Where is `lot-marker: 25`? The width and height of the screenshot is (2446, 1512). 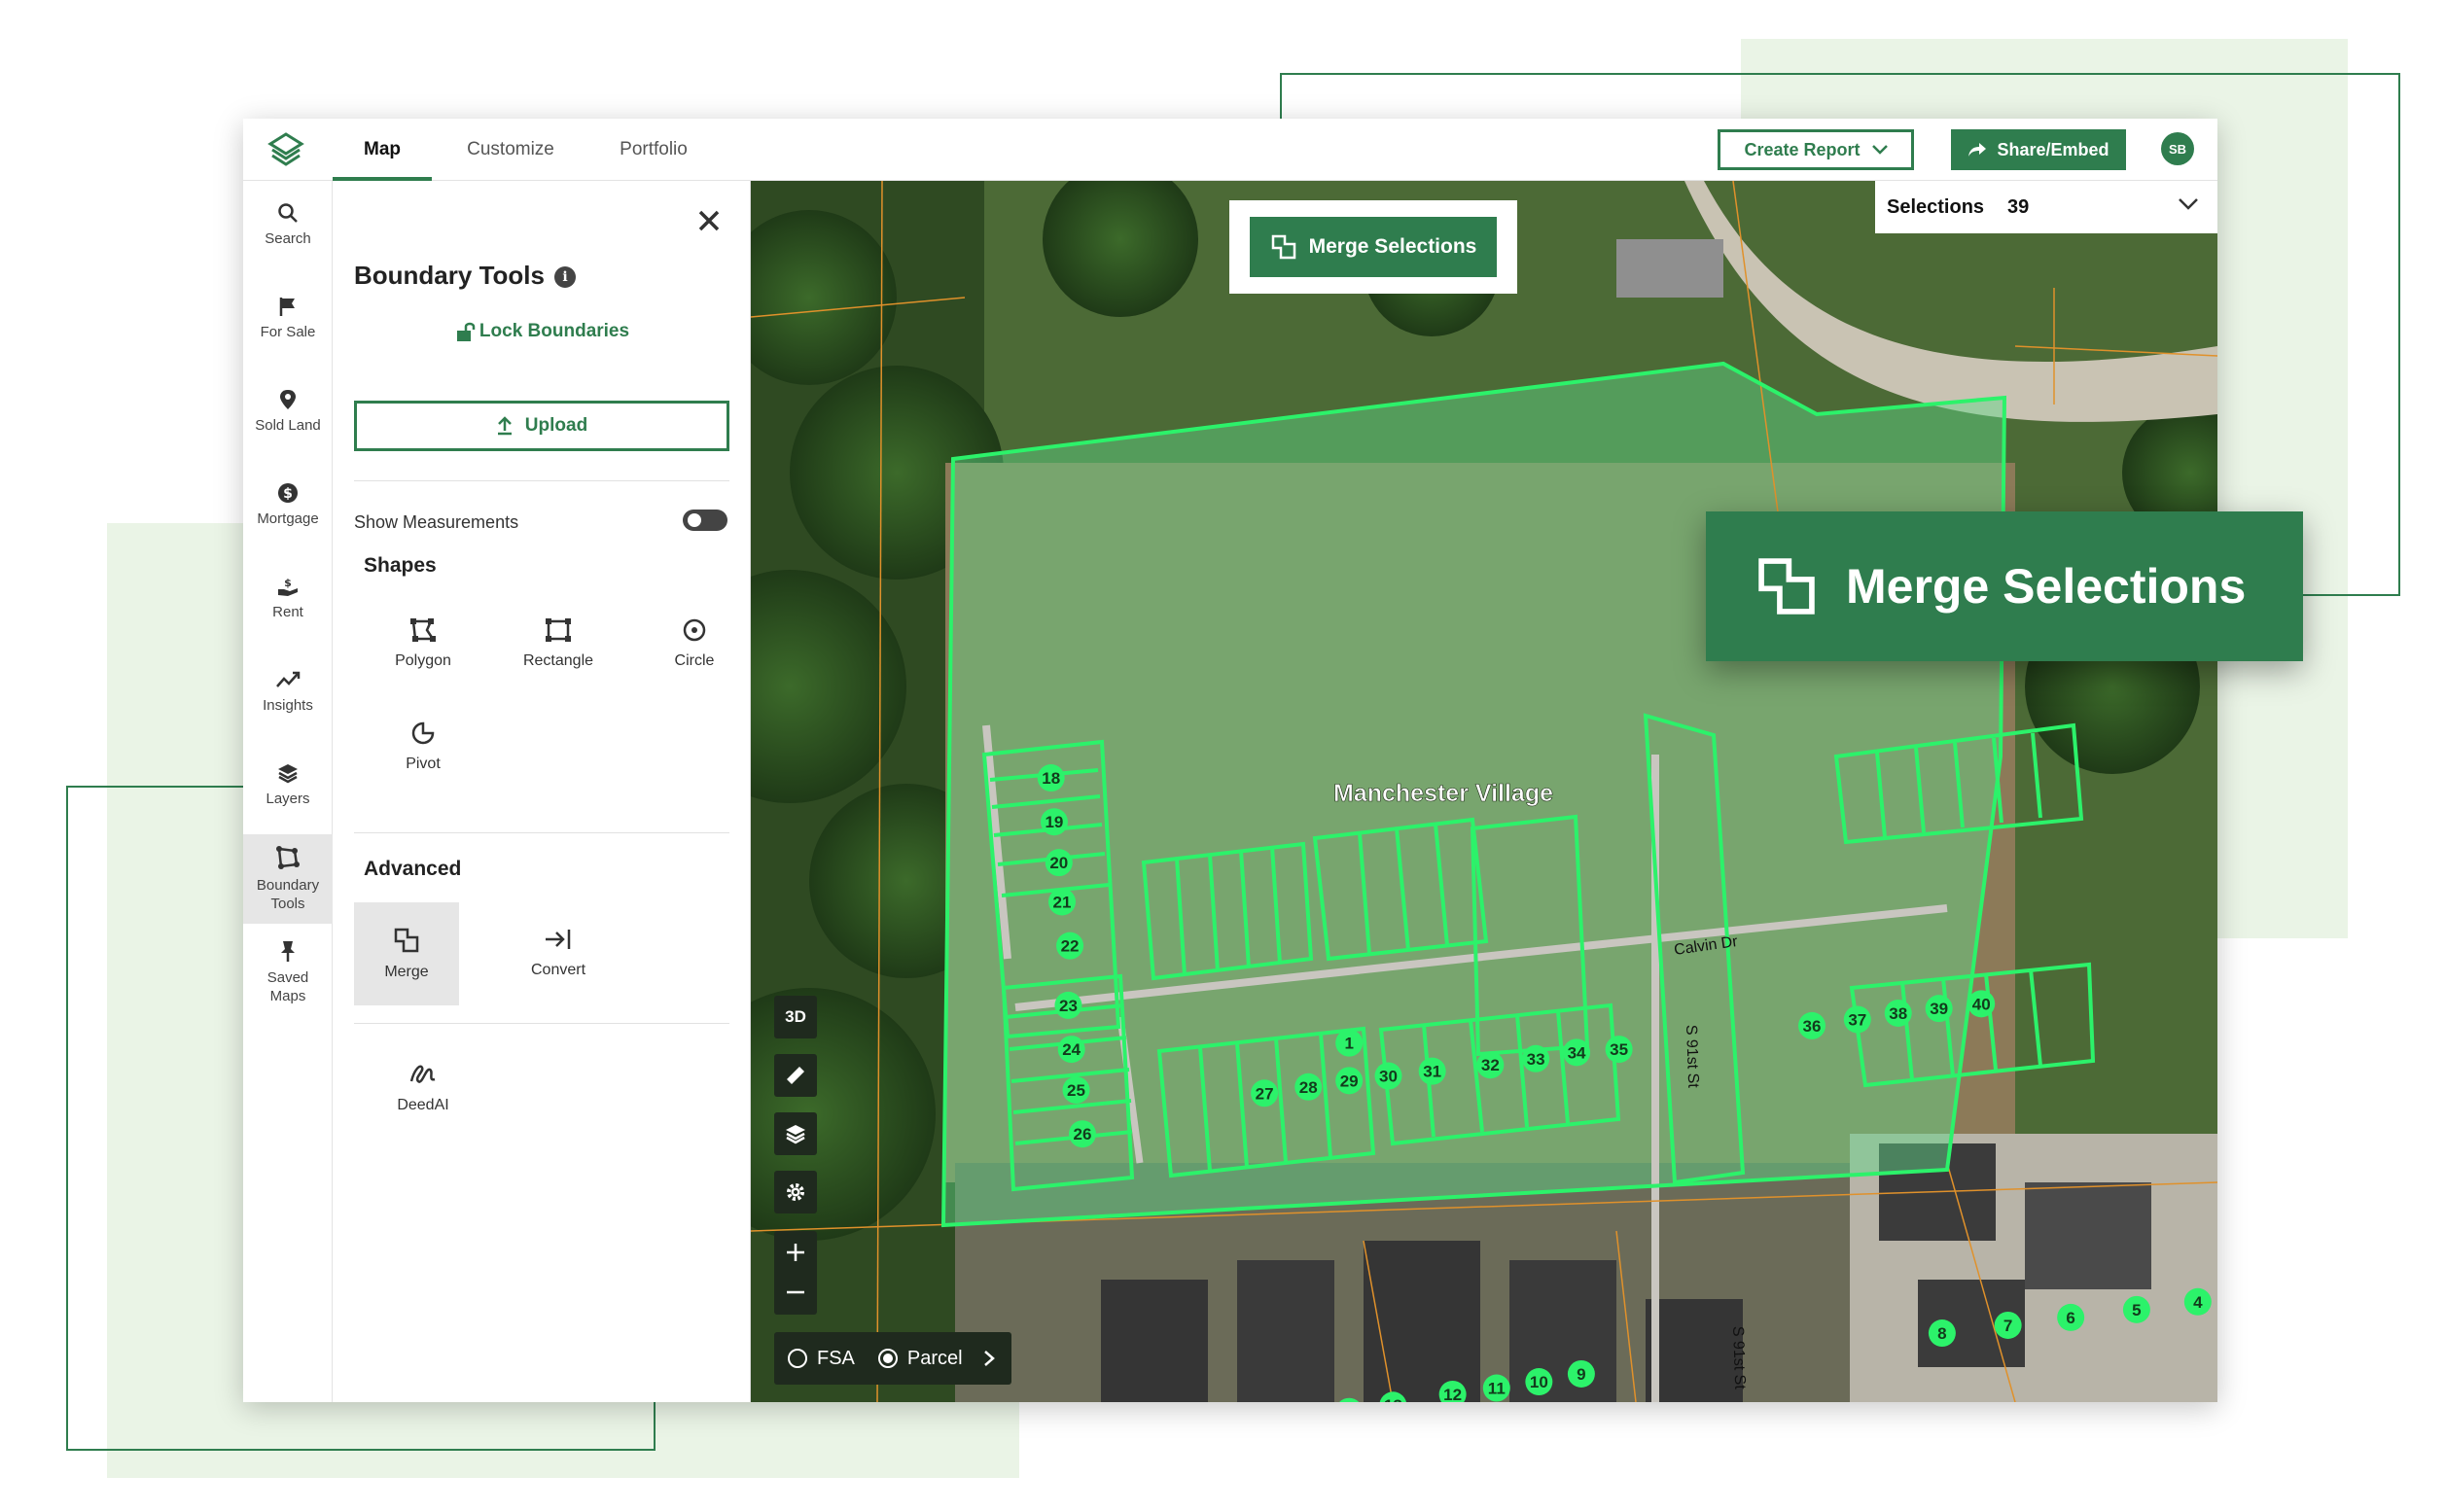
lot-marker: 25 is located at coordinates (1076, 1090).